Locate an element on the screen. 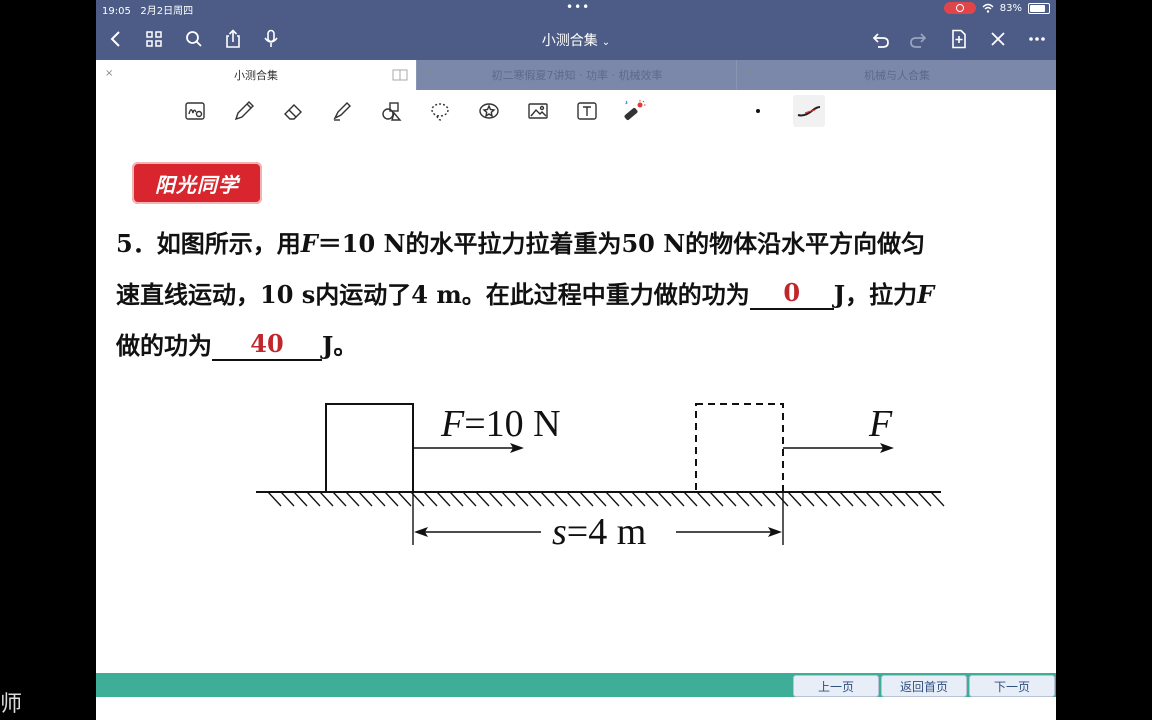 This screenshot has height=720, width=1152. battery-fill is located at coordinates (1037, 8).